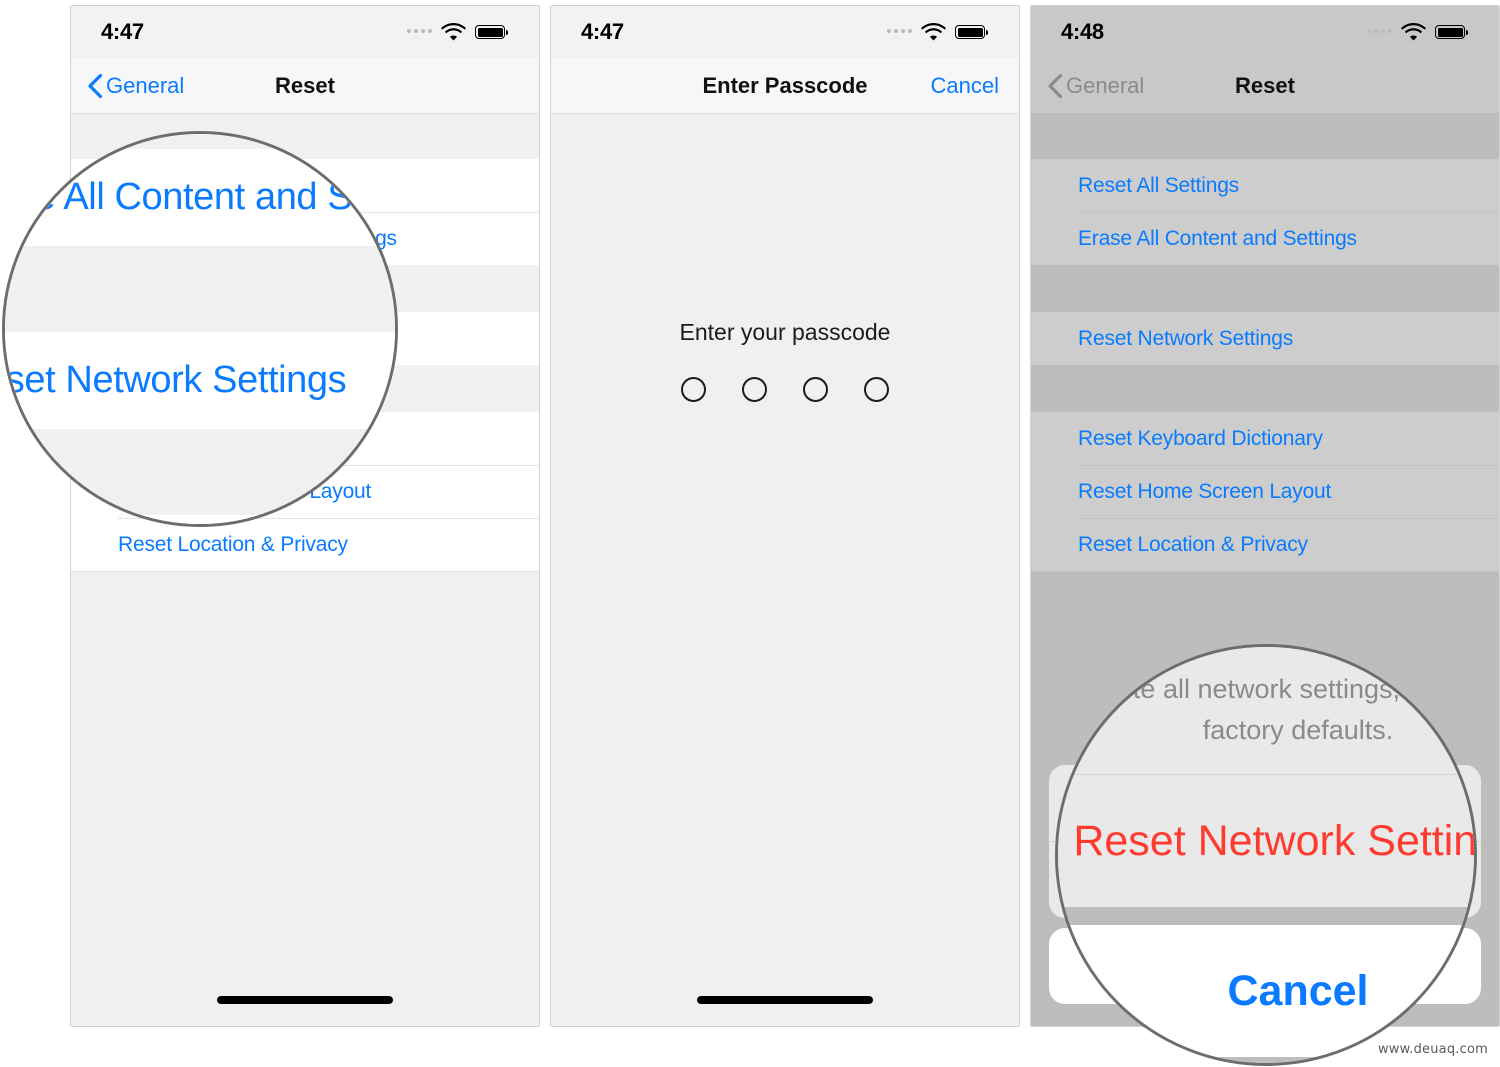  I want to click on cancel-button: Cancel, so click(965, 86).